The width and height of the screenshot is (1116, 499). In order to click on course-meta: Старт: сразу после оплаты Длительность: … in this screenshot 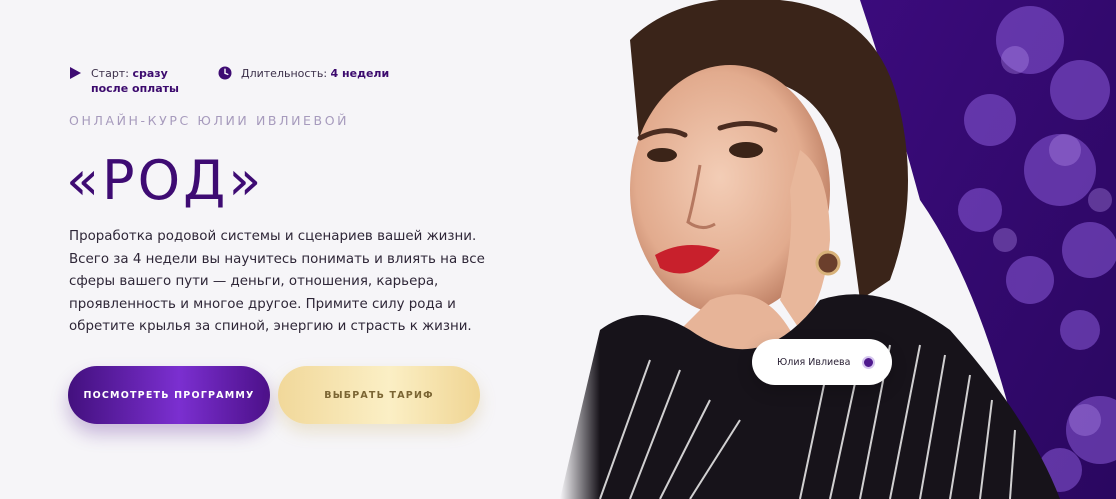, I will do `click(228, 81)`.